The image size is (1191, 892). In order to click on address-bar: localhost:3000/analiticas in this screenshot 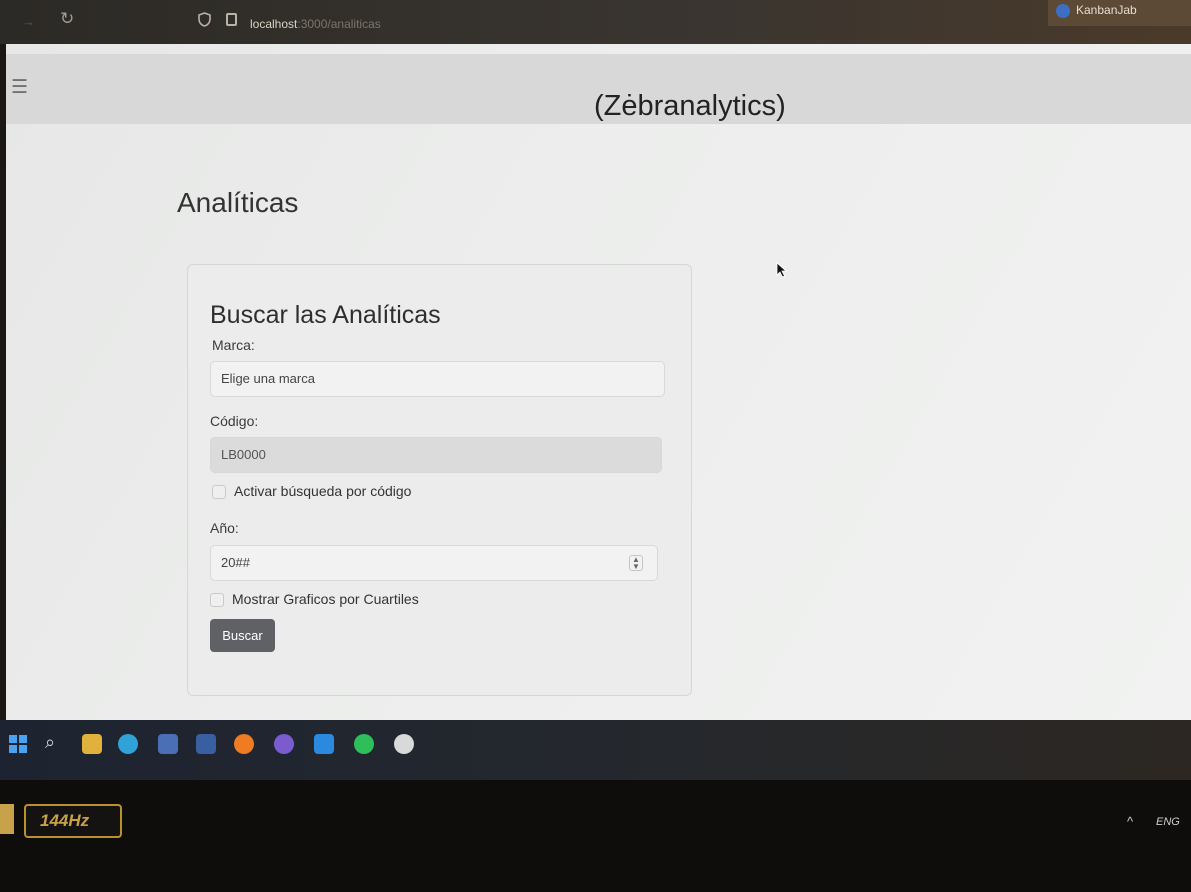, I will do `click(315, 24)`.